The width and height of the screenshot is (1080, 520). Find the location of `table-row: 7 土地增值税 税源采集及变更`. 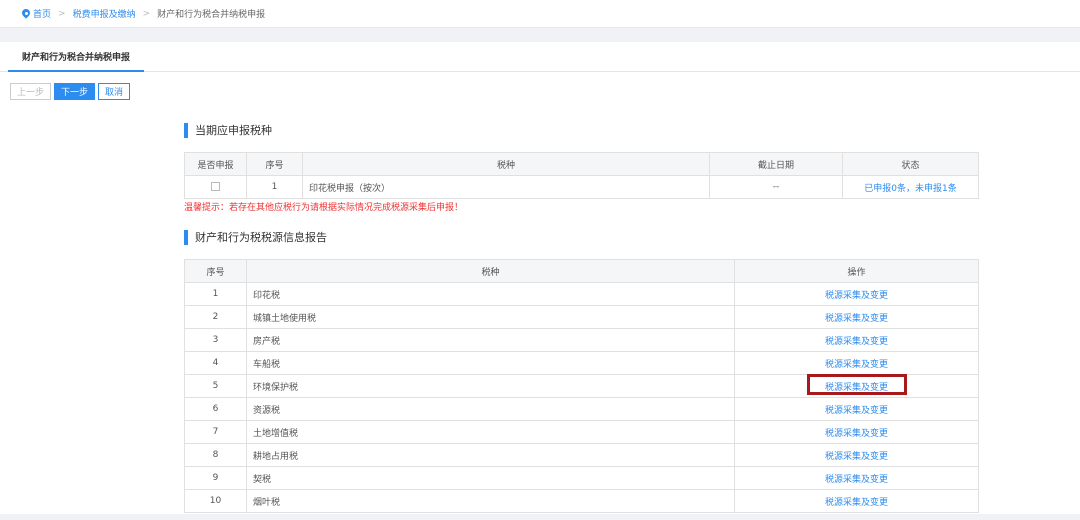

table-row: 7 土地增值税 税源采集及变更 is located at coordinates (581, 432).